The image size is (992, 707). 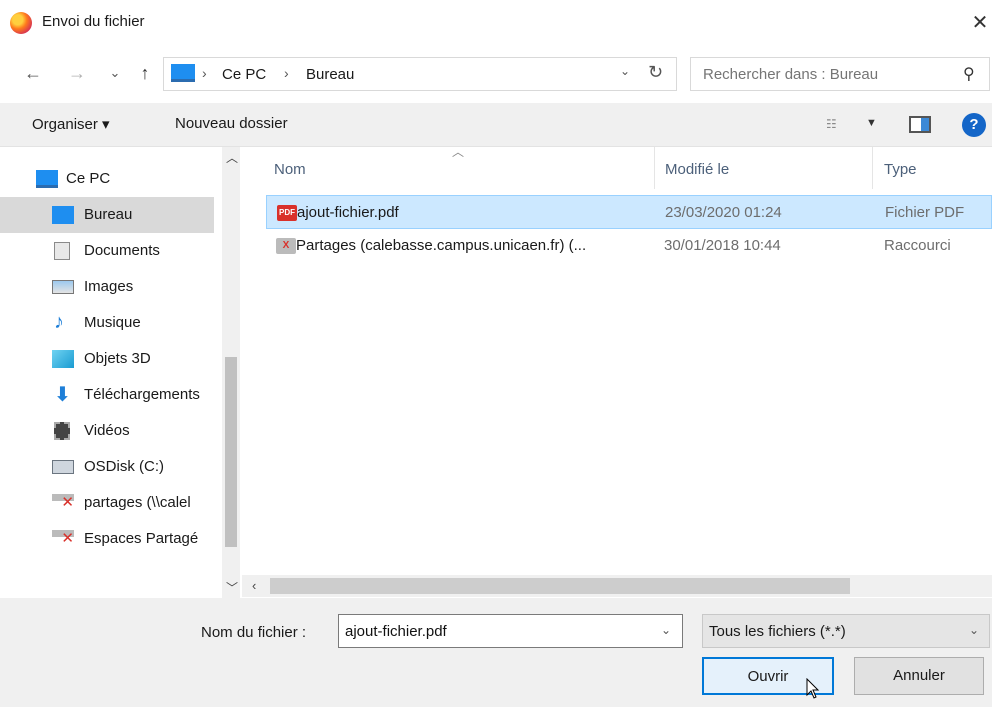 I want to click on horizontal-scroll-thumb, so click(x=560, y=586).